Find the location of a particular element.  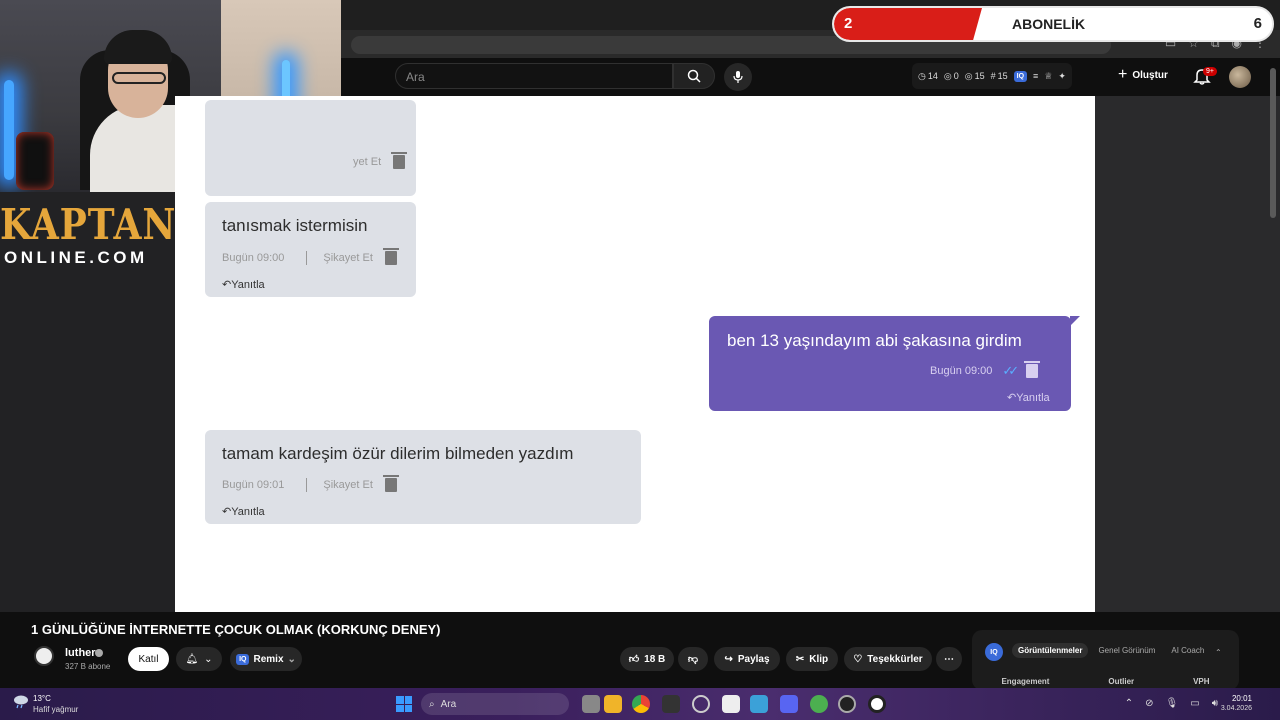

message-time: Bugün 09:00 is located at coordinates (253, 258).